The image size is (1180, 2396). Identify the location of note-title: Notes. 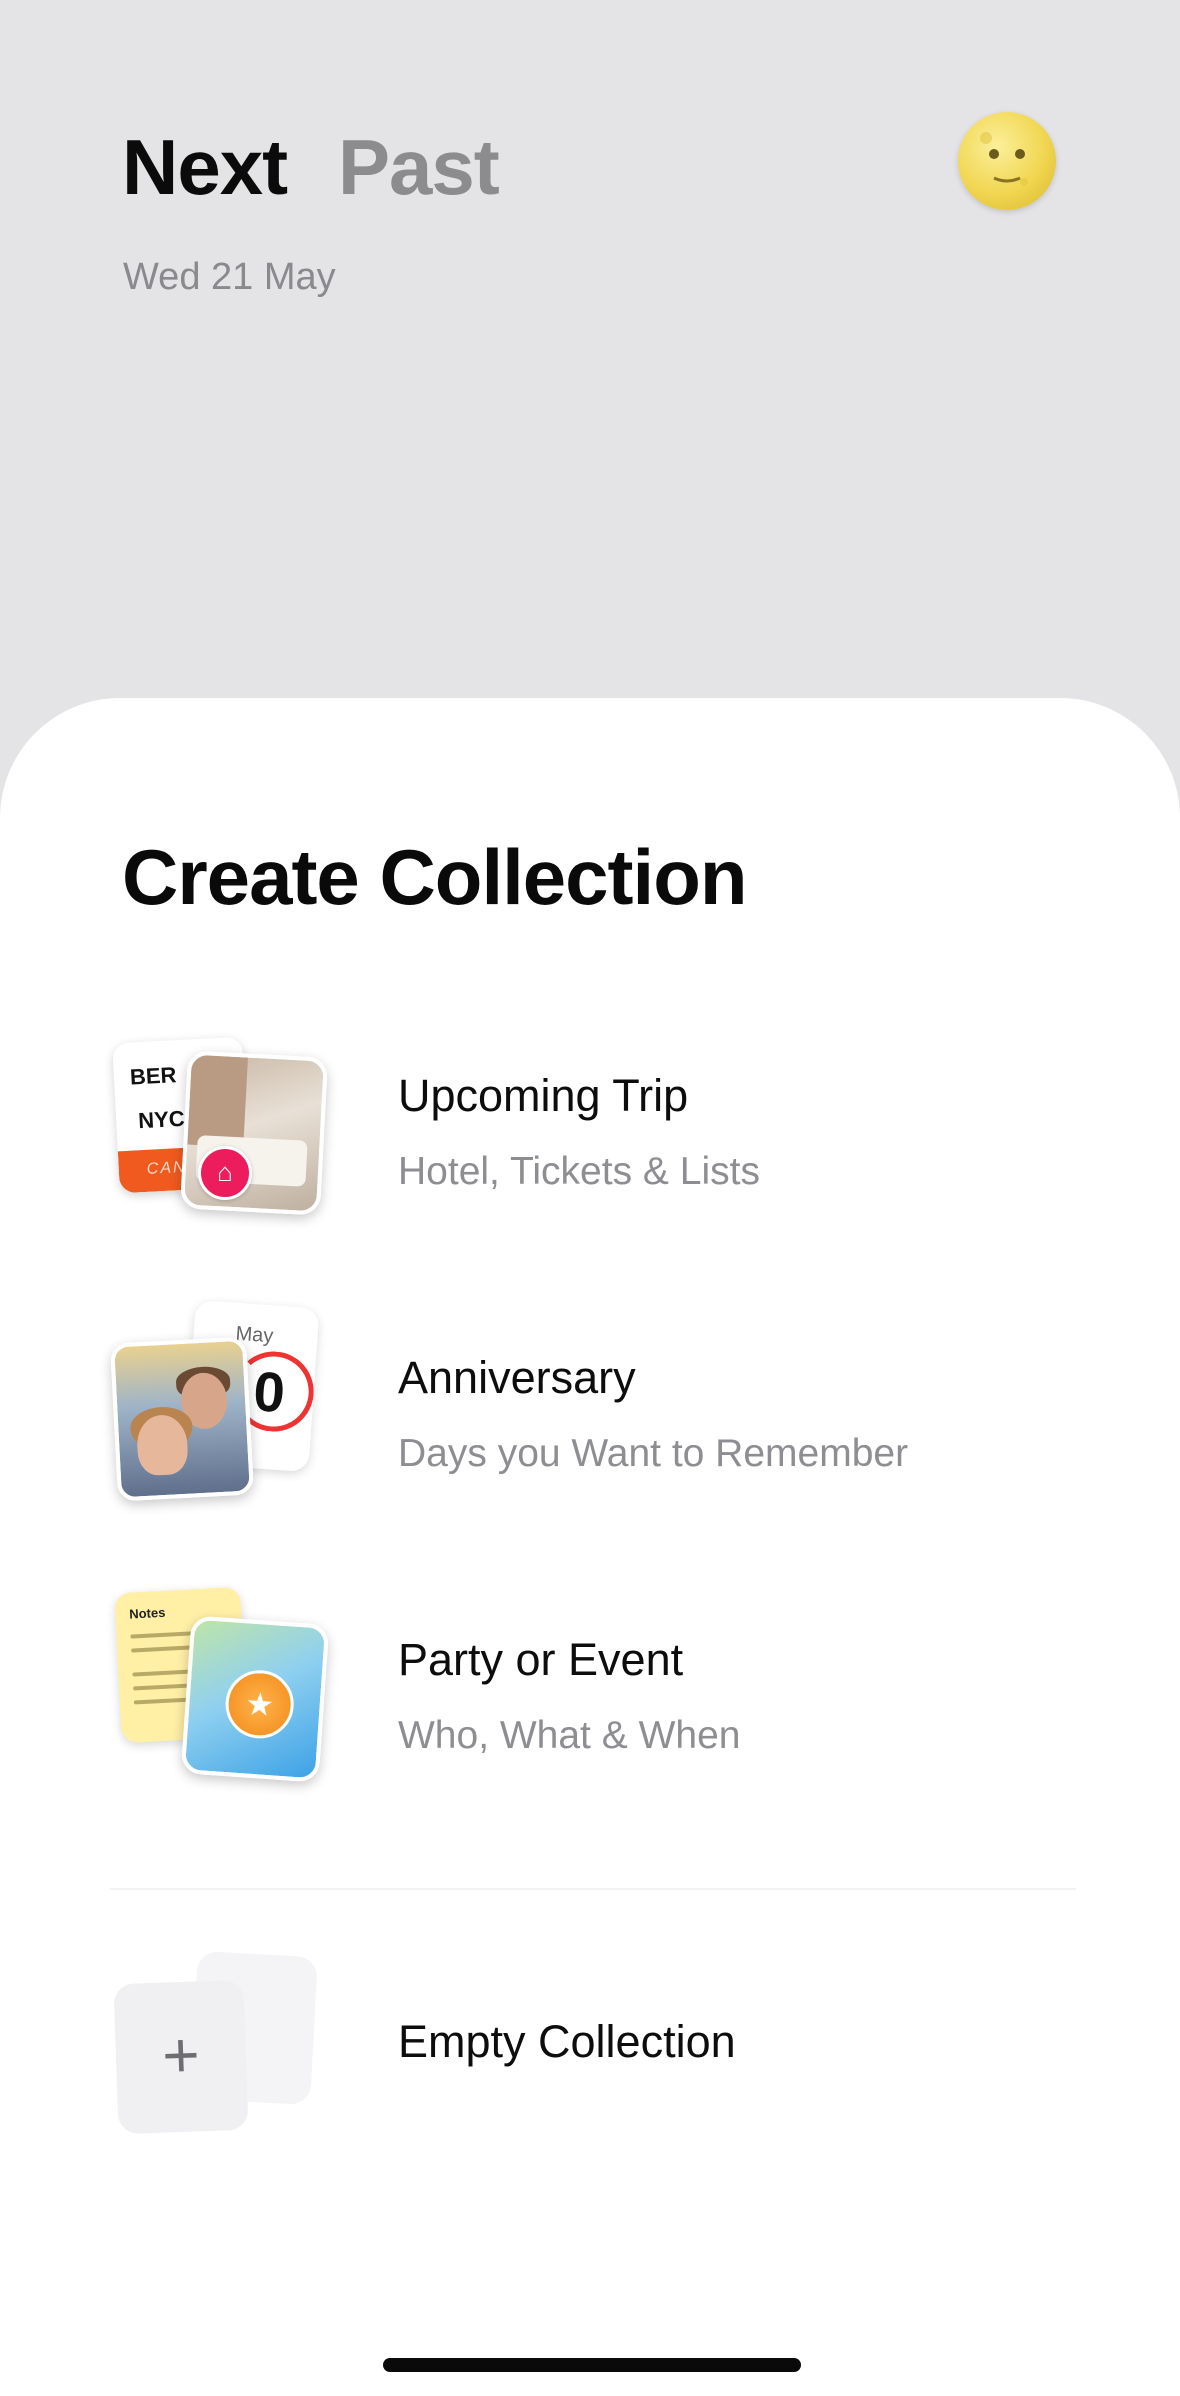
(147, 1613).